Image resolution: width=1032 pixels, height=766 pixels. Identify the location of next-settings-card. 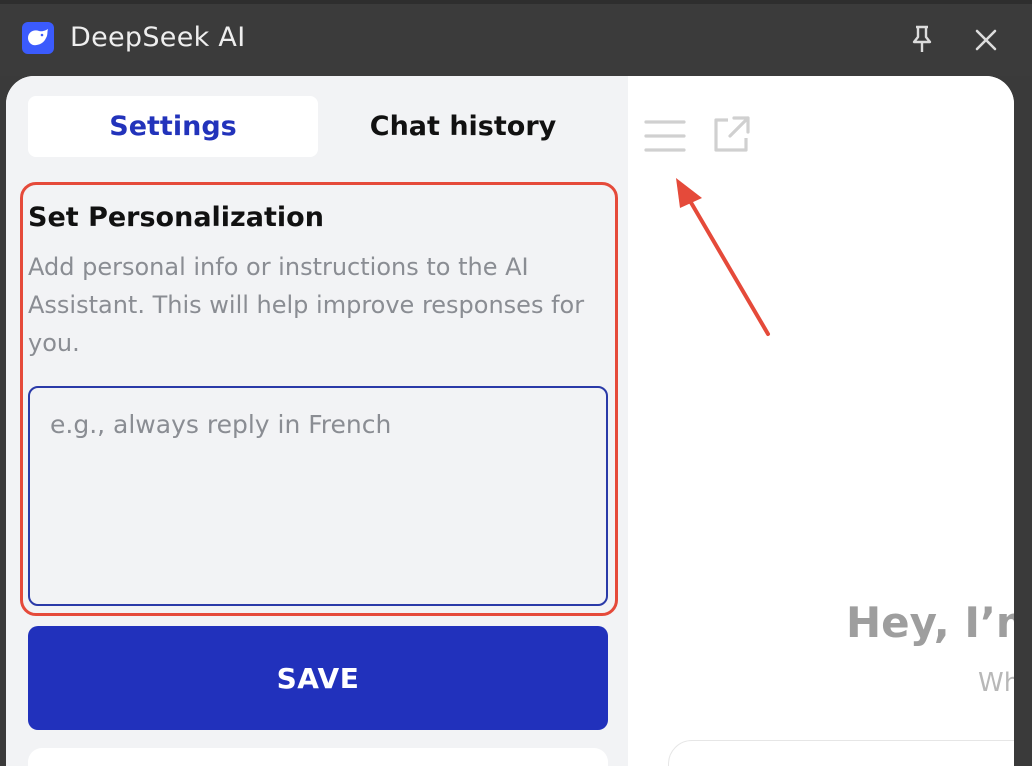
(318, 757).